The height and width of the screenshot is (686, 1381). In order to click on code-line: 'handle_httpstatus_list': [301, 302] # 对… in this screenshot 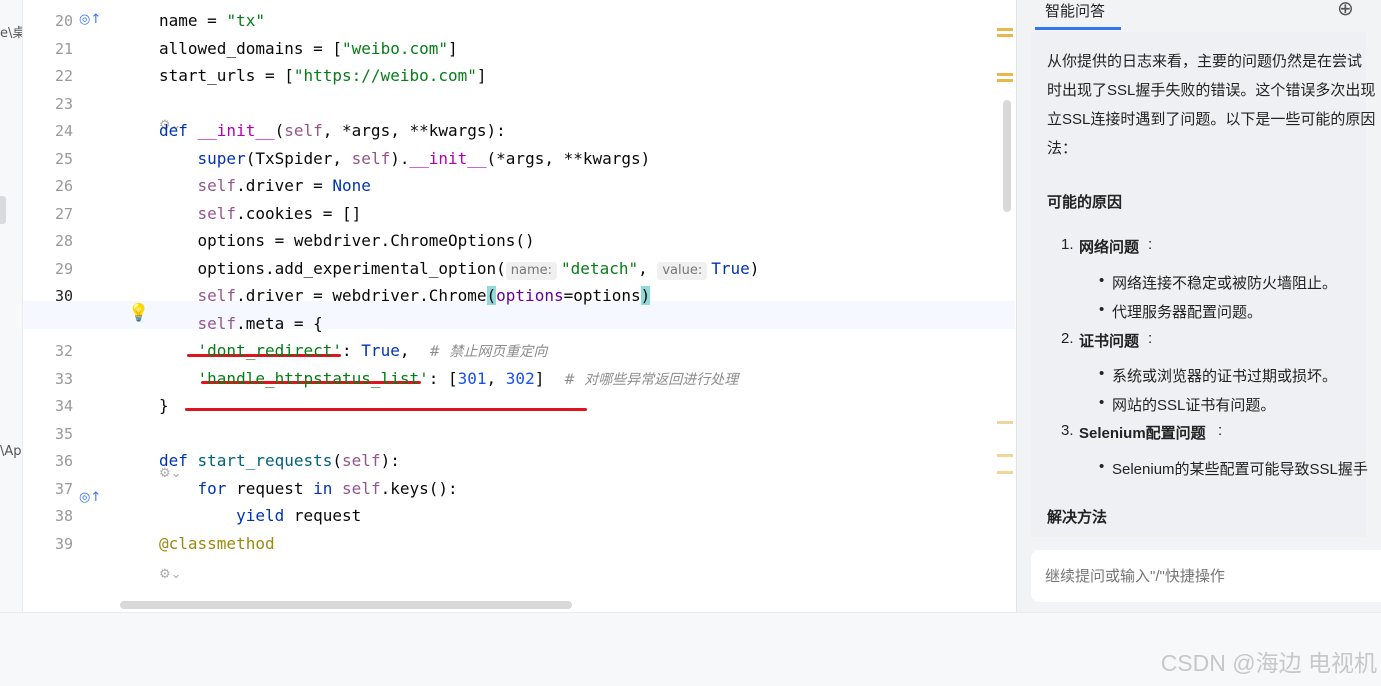, I will do `click(449, 379)`.